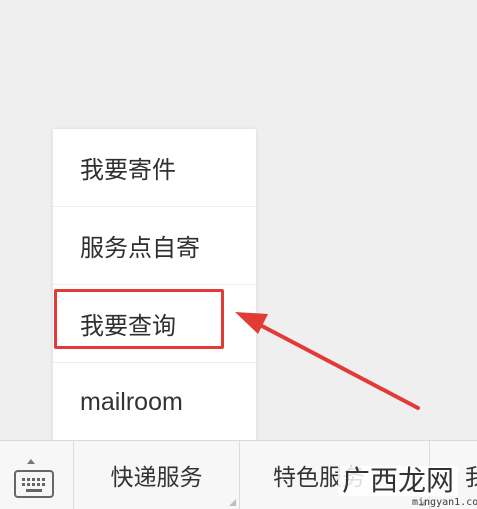 The height and width of the screenshot is (509, 477). What do you see at coordinates (471, 478) in the screenshot?
I see `tab-label: 我` at bounding box center [471, 478].